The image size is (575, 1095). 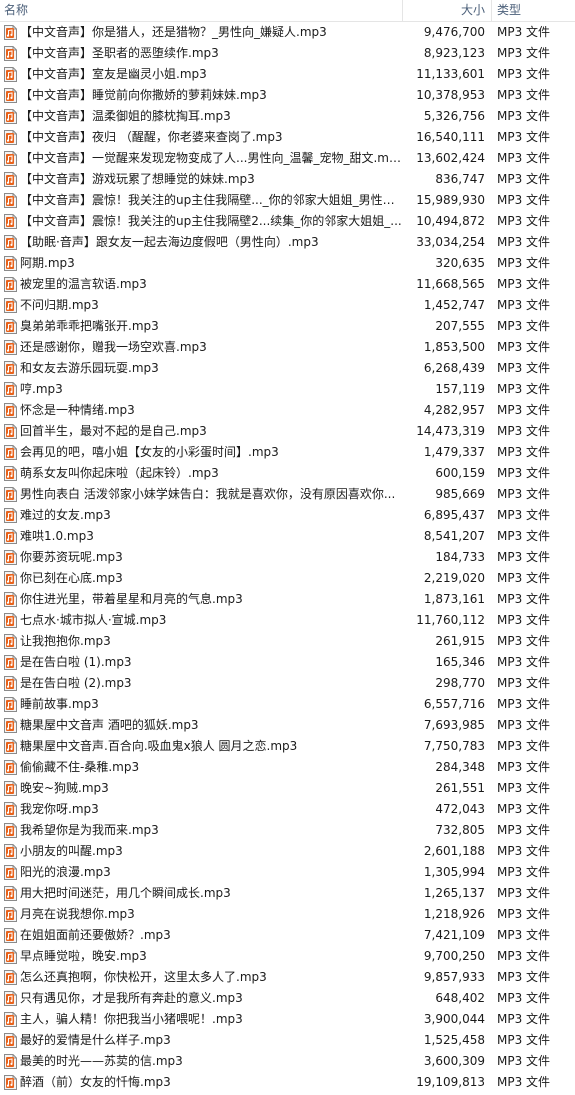 What do you see at coordinates (287, 452) in the screenshot?
I see `file-row: 会再见的吧，嘻小姐【女友的小彩蛋时间】.mp3 1,479,337 MP3 文件` at bounding box center [287, 452].